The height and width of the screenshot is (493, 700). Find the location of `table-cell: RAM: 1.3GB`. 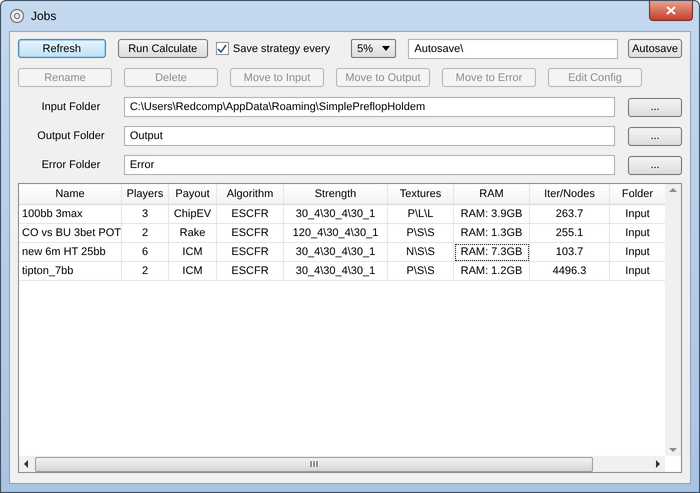

table-cell: RAM: 1.3GB is located at coordinates (492, 233).